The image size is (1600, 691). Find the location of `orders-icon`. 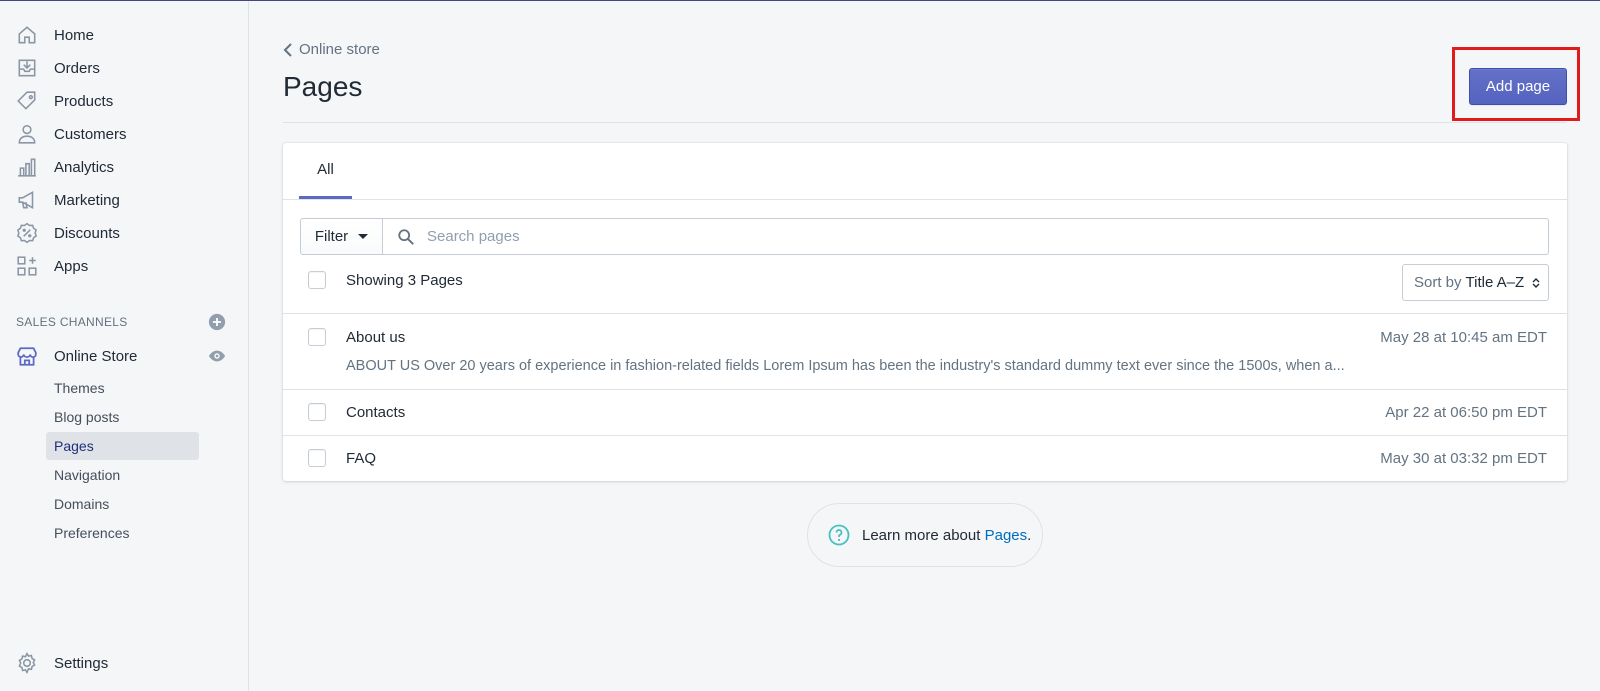

orders-icon is located at coordinates (27, 68).